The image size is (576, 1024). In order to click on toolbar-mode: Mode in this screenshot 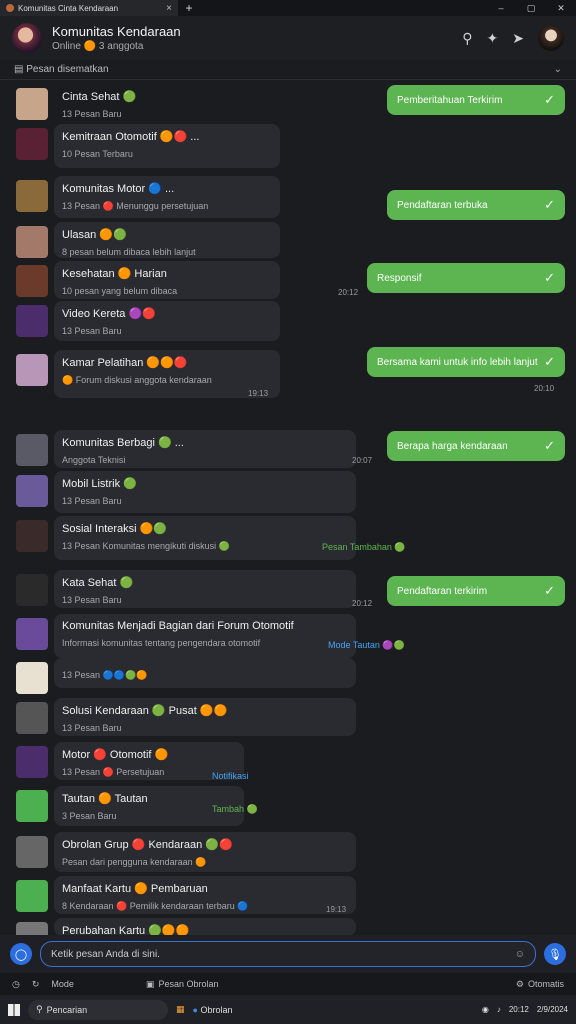, I will do `click(62, 984)`.